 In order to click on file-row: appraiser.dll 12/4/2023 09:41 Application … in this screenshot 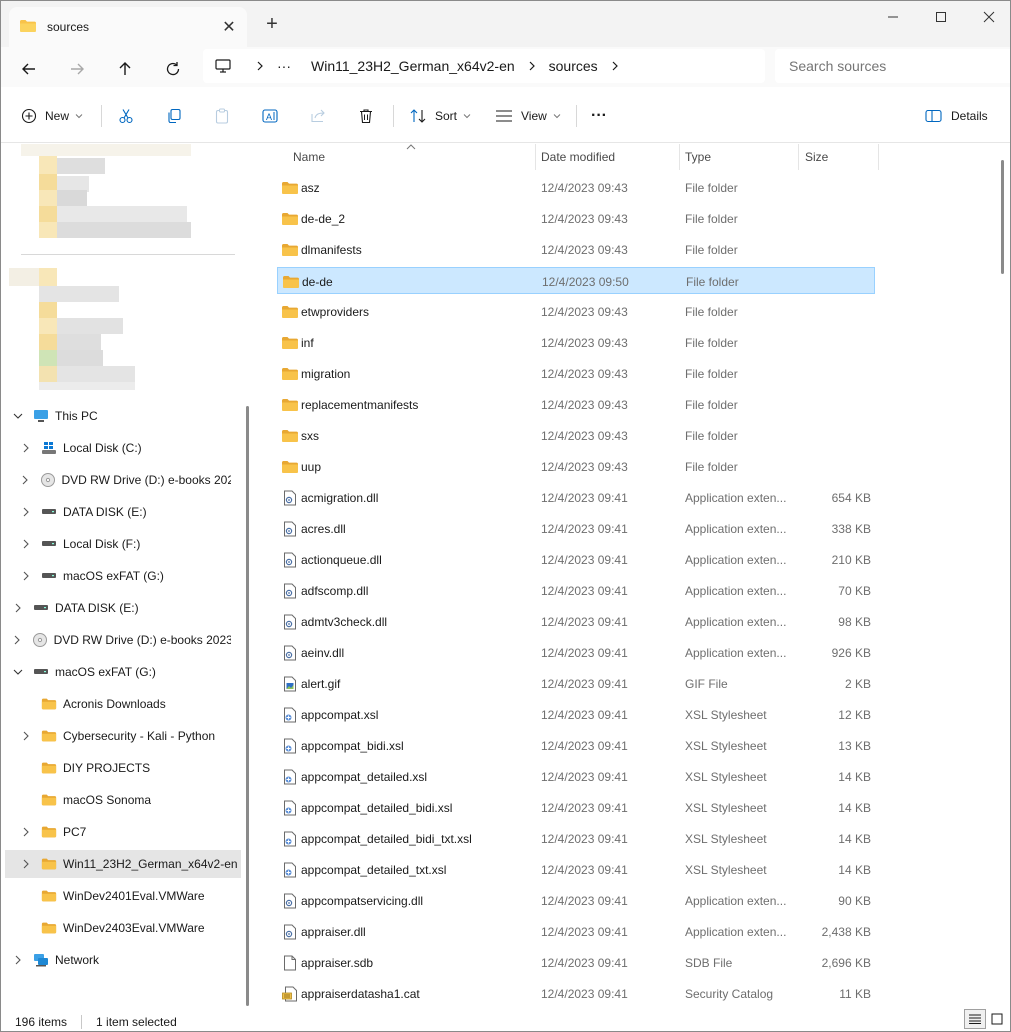, I will do `click(576, 931)`.